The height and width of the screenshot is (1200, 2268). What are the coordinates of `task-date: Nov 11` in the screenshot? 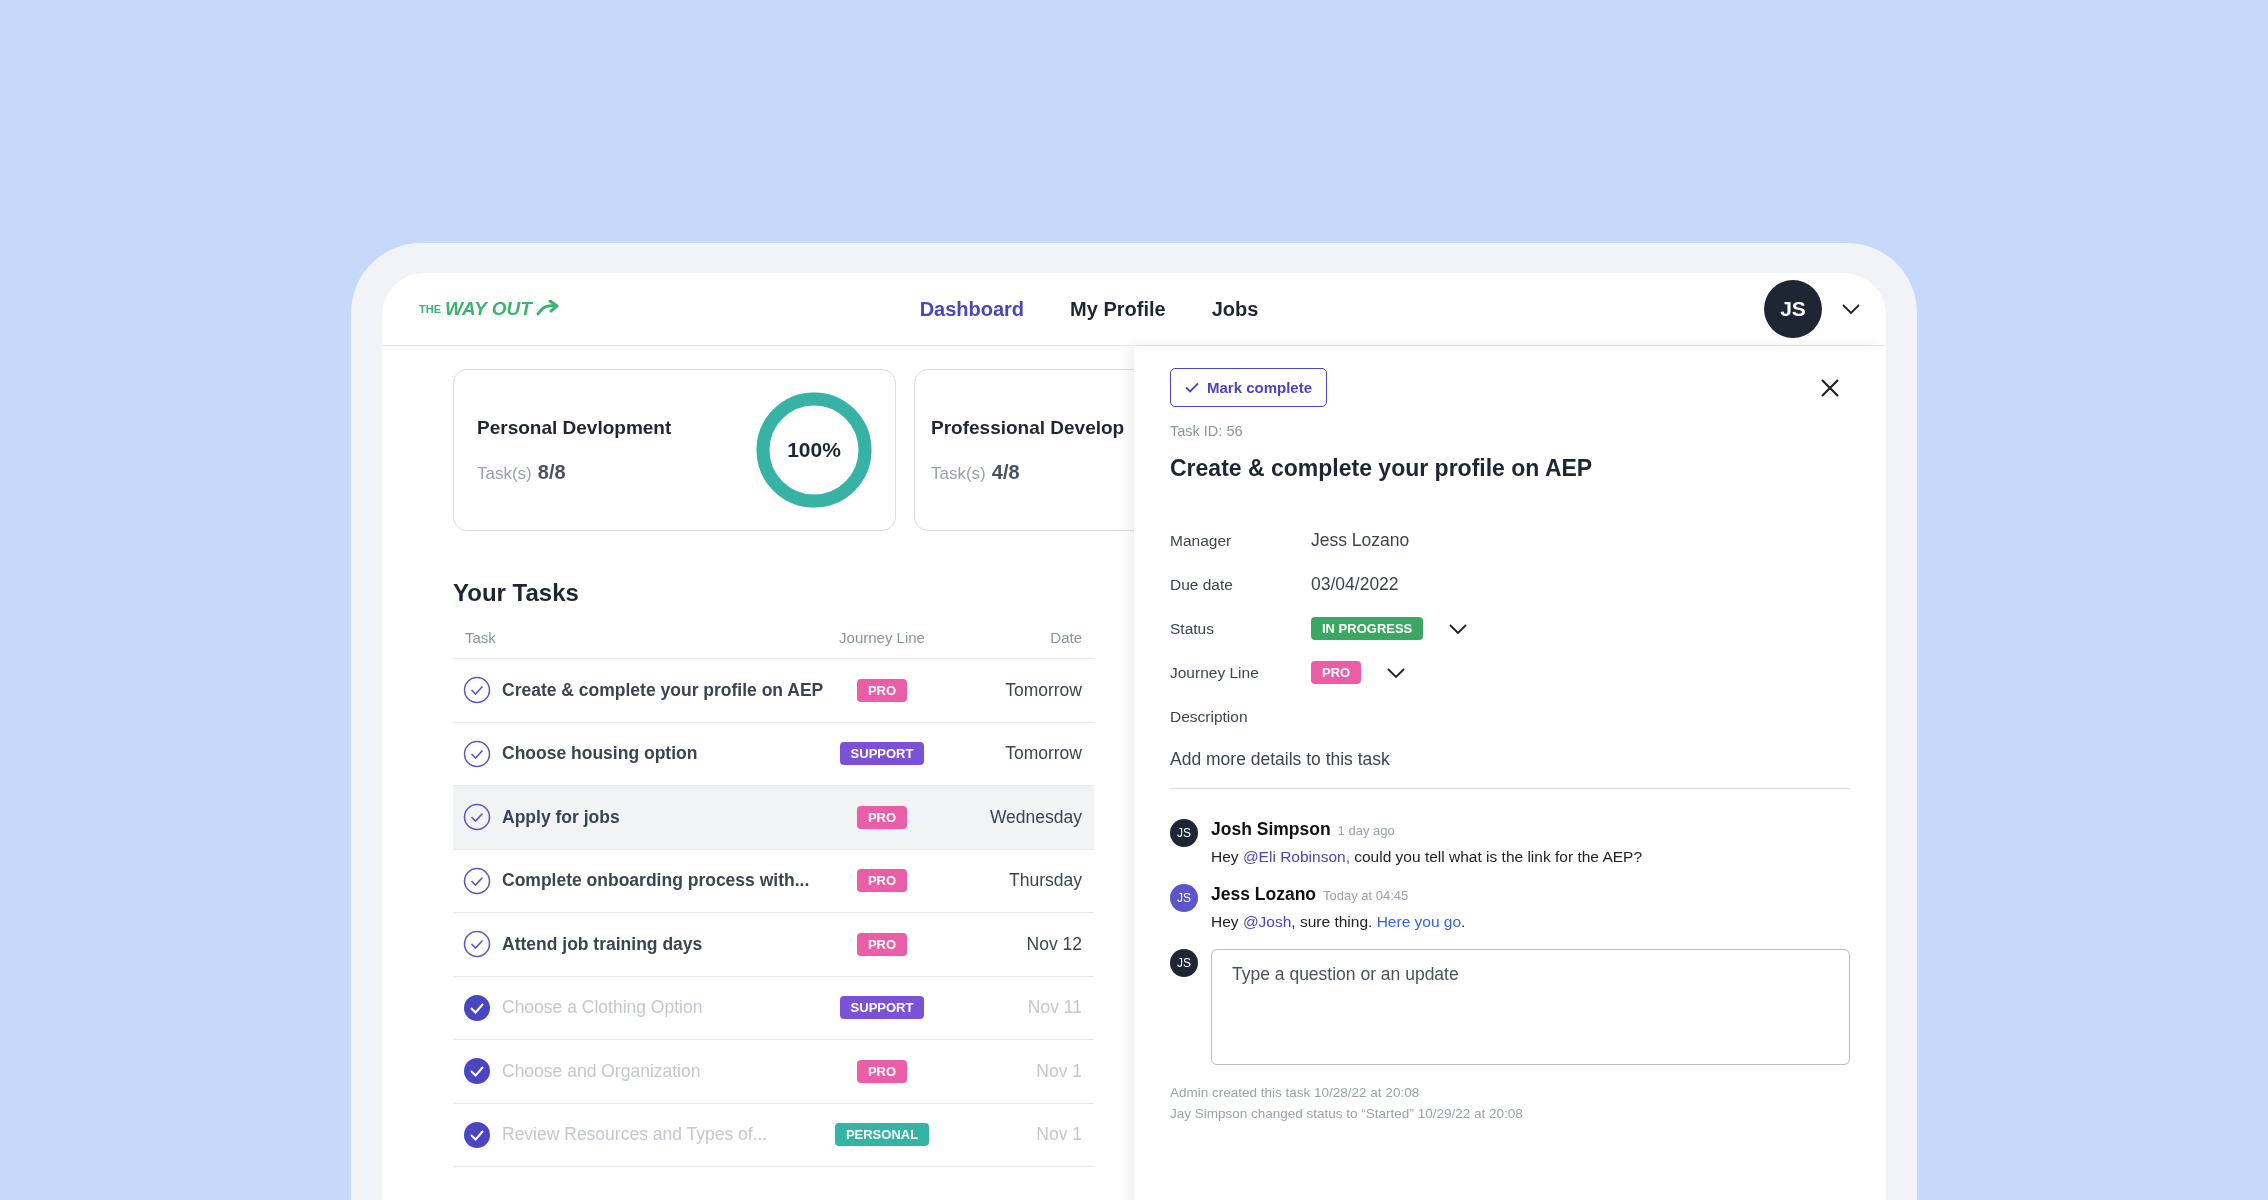 It's located at (1054, 1008).